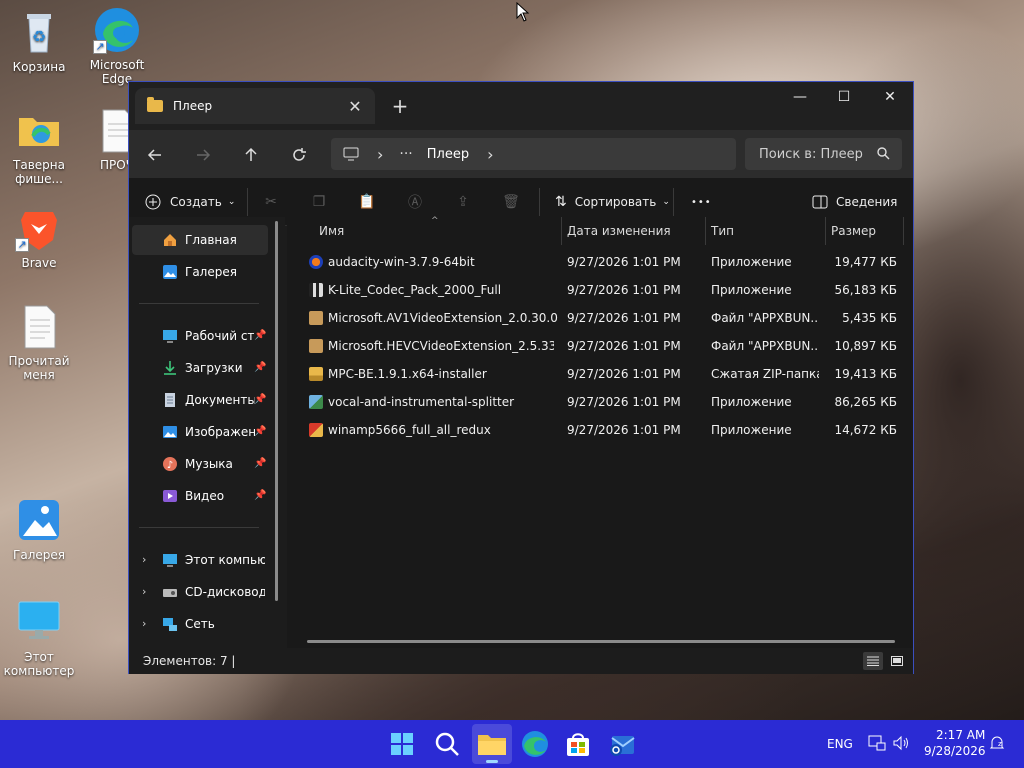 The width and height of the screenshot is (1024, 768). What do you see at coordinates (521, 106) in the screenshot?
I see `title-bar: Плеер ✕ + — ☐ ✕` at bounding box center [521, 106].